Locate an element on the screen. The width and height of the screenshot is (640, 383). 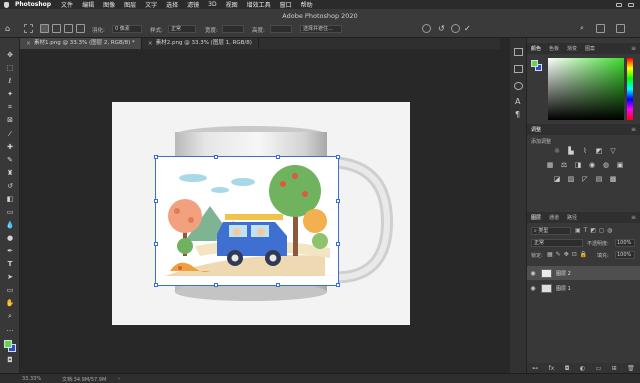
tab-channels: 通道 is located at coordinates (554, 217).